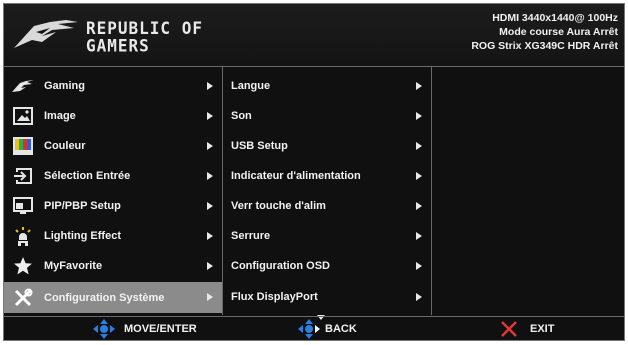  I want to click on tools-icon, so click(23, 298).